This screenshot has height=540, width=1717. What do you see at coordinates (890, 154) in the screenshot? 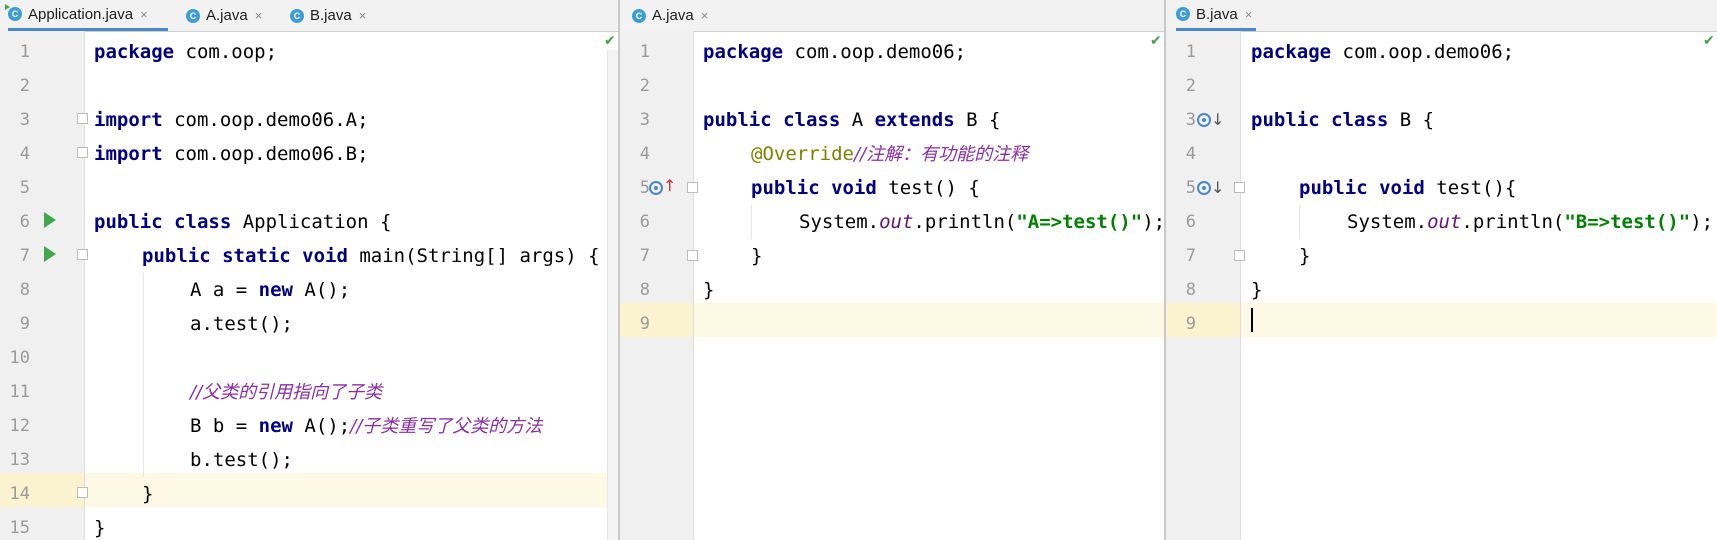
I see `code-line: @Override//注解：有功能的注释` at bounding box center [890, 154].